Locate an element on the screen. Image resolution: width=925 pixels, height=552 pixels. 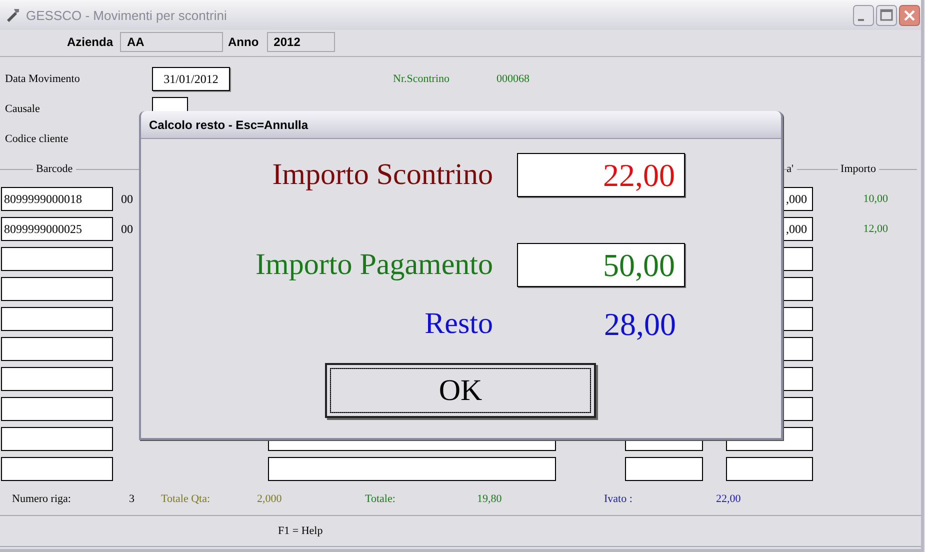
field-label: Causale is located at coordinates (22, 109).